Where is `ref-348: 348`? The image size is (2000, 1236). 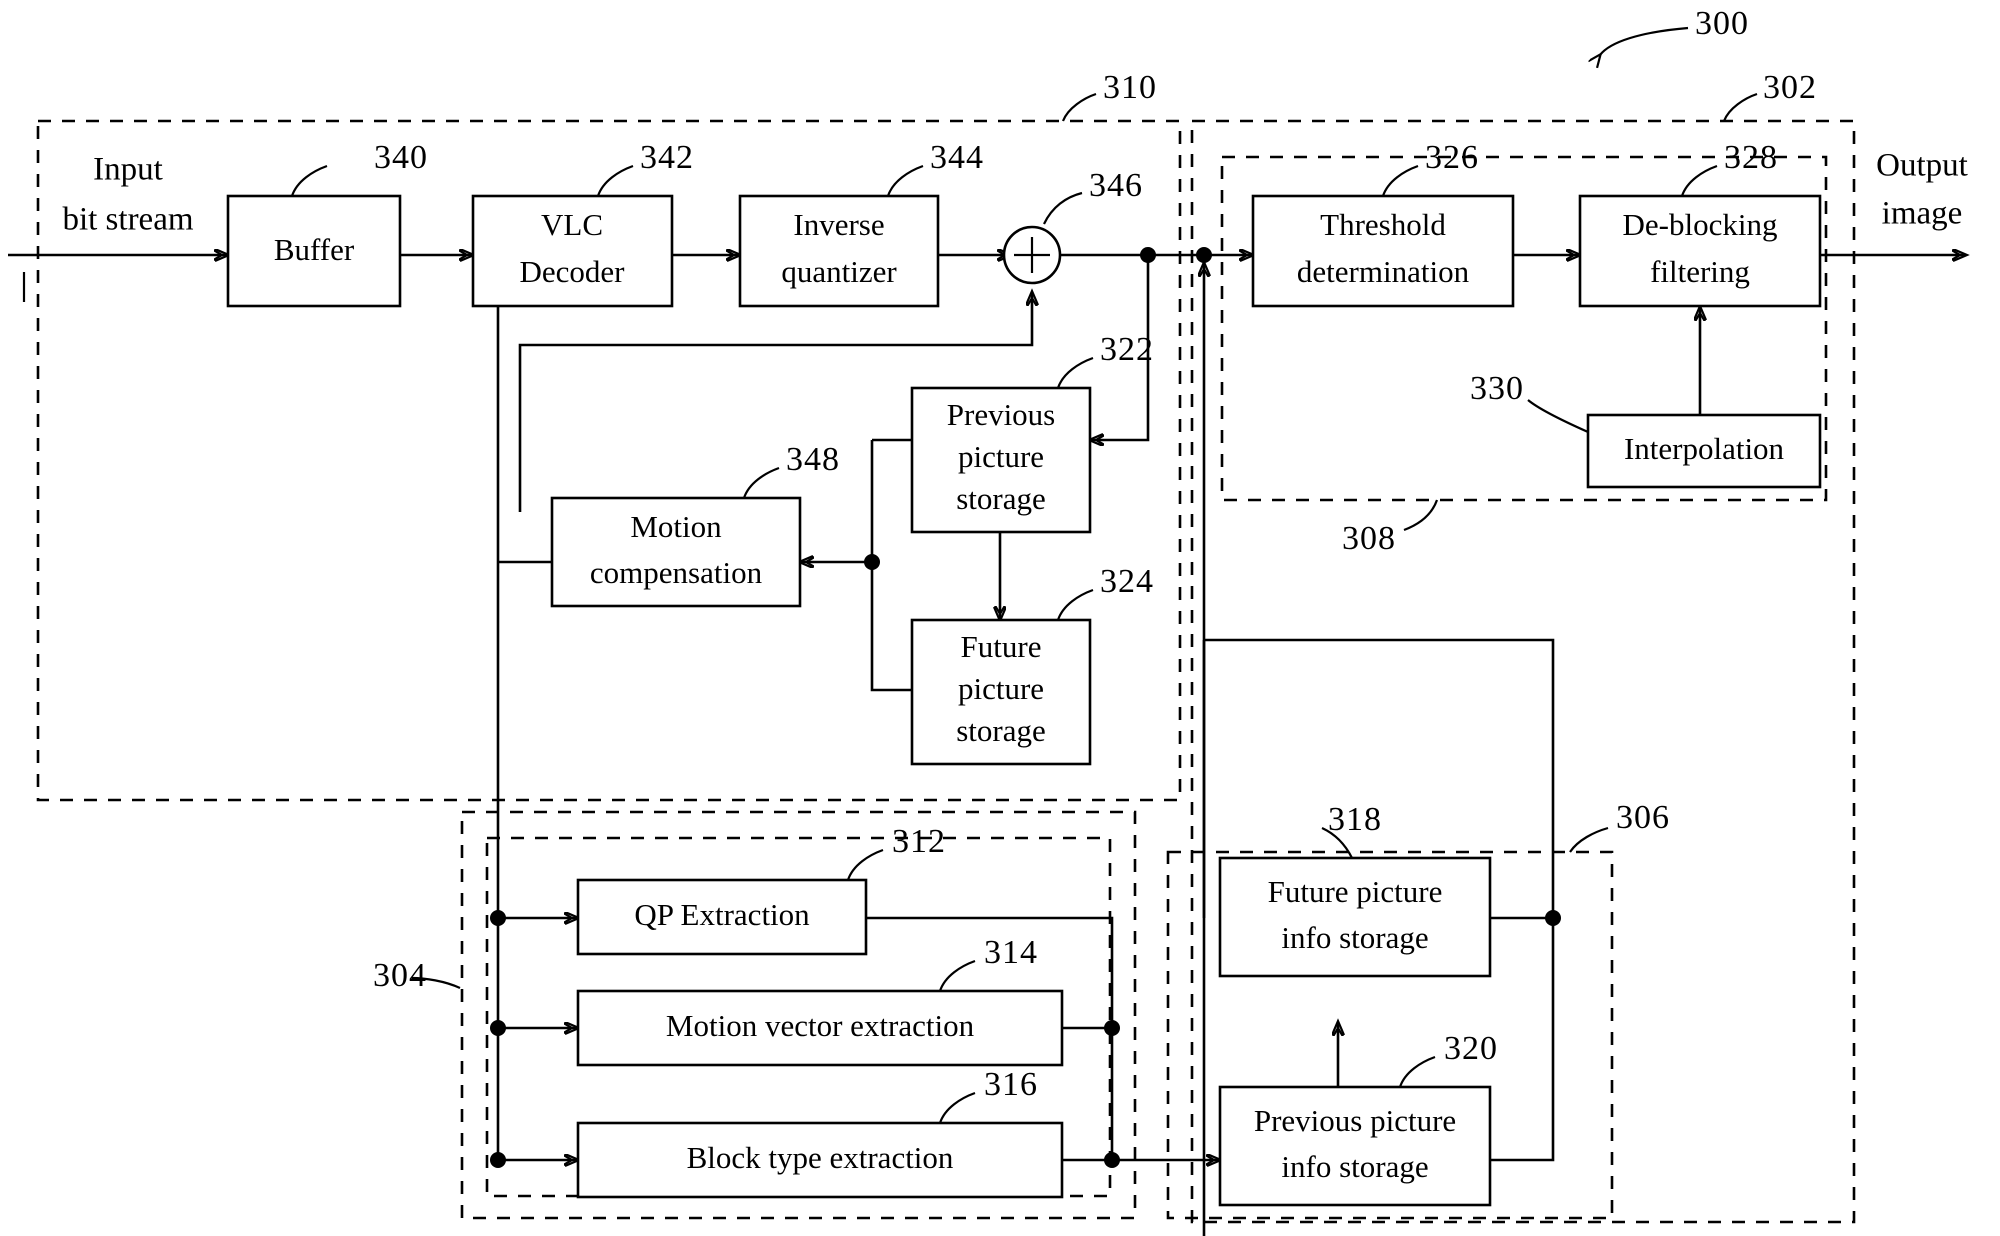
ref-348: 348 is located at coordinates (813, 459).